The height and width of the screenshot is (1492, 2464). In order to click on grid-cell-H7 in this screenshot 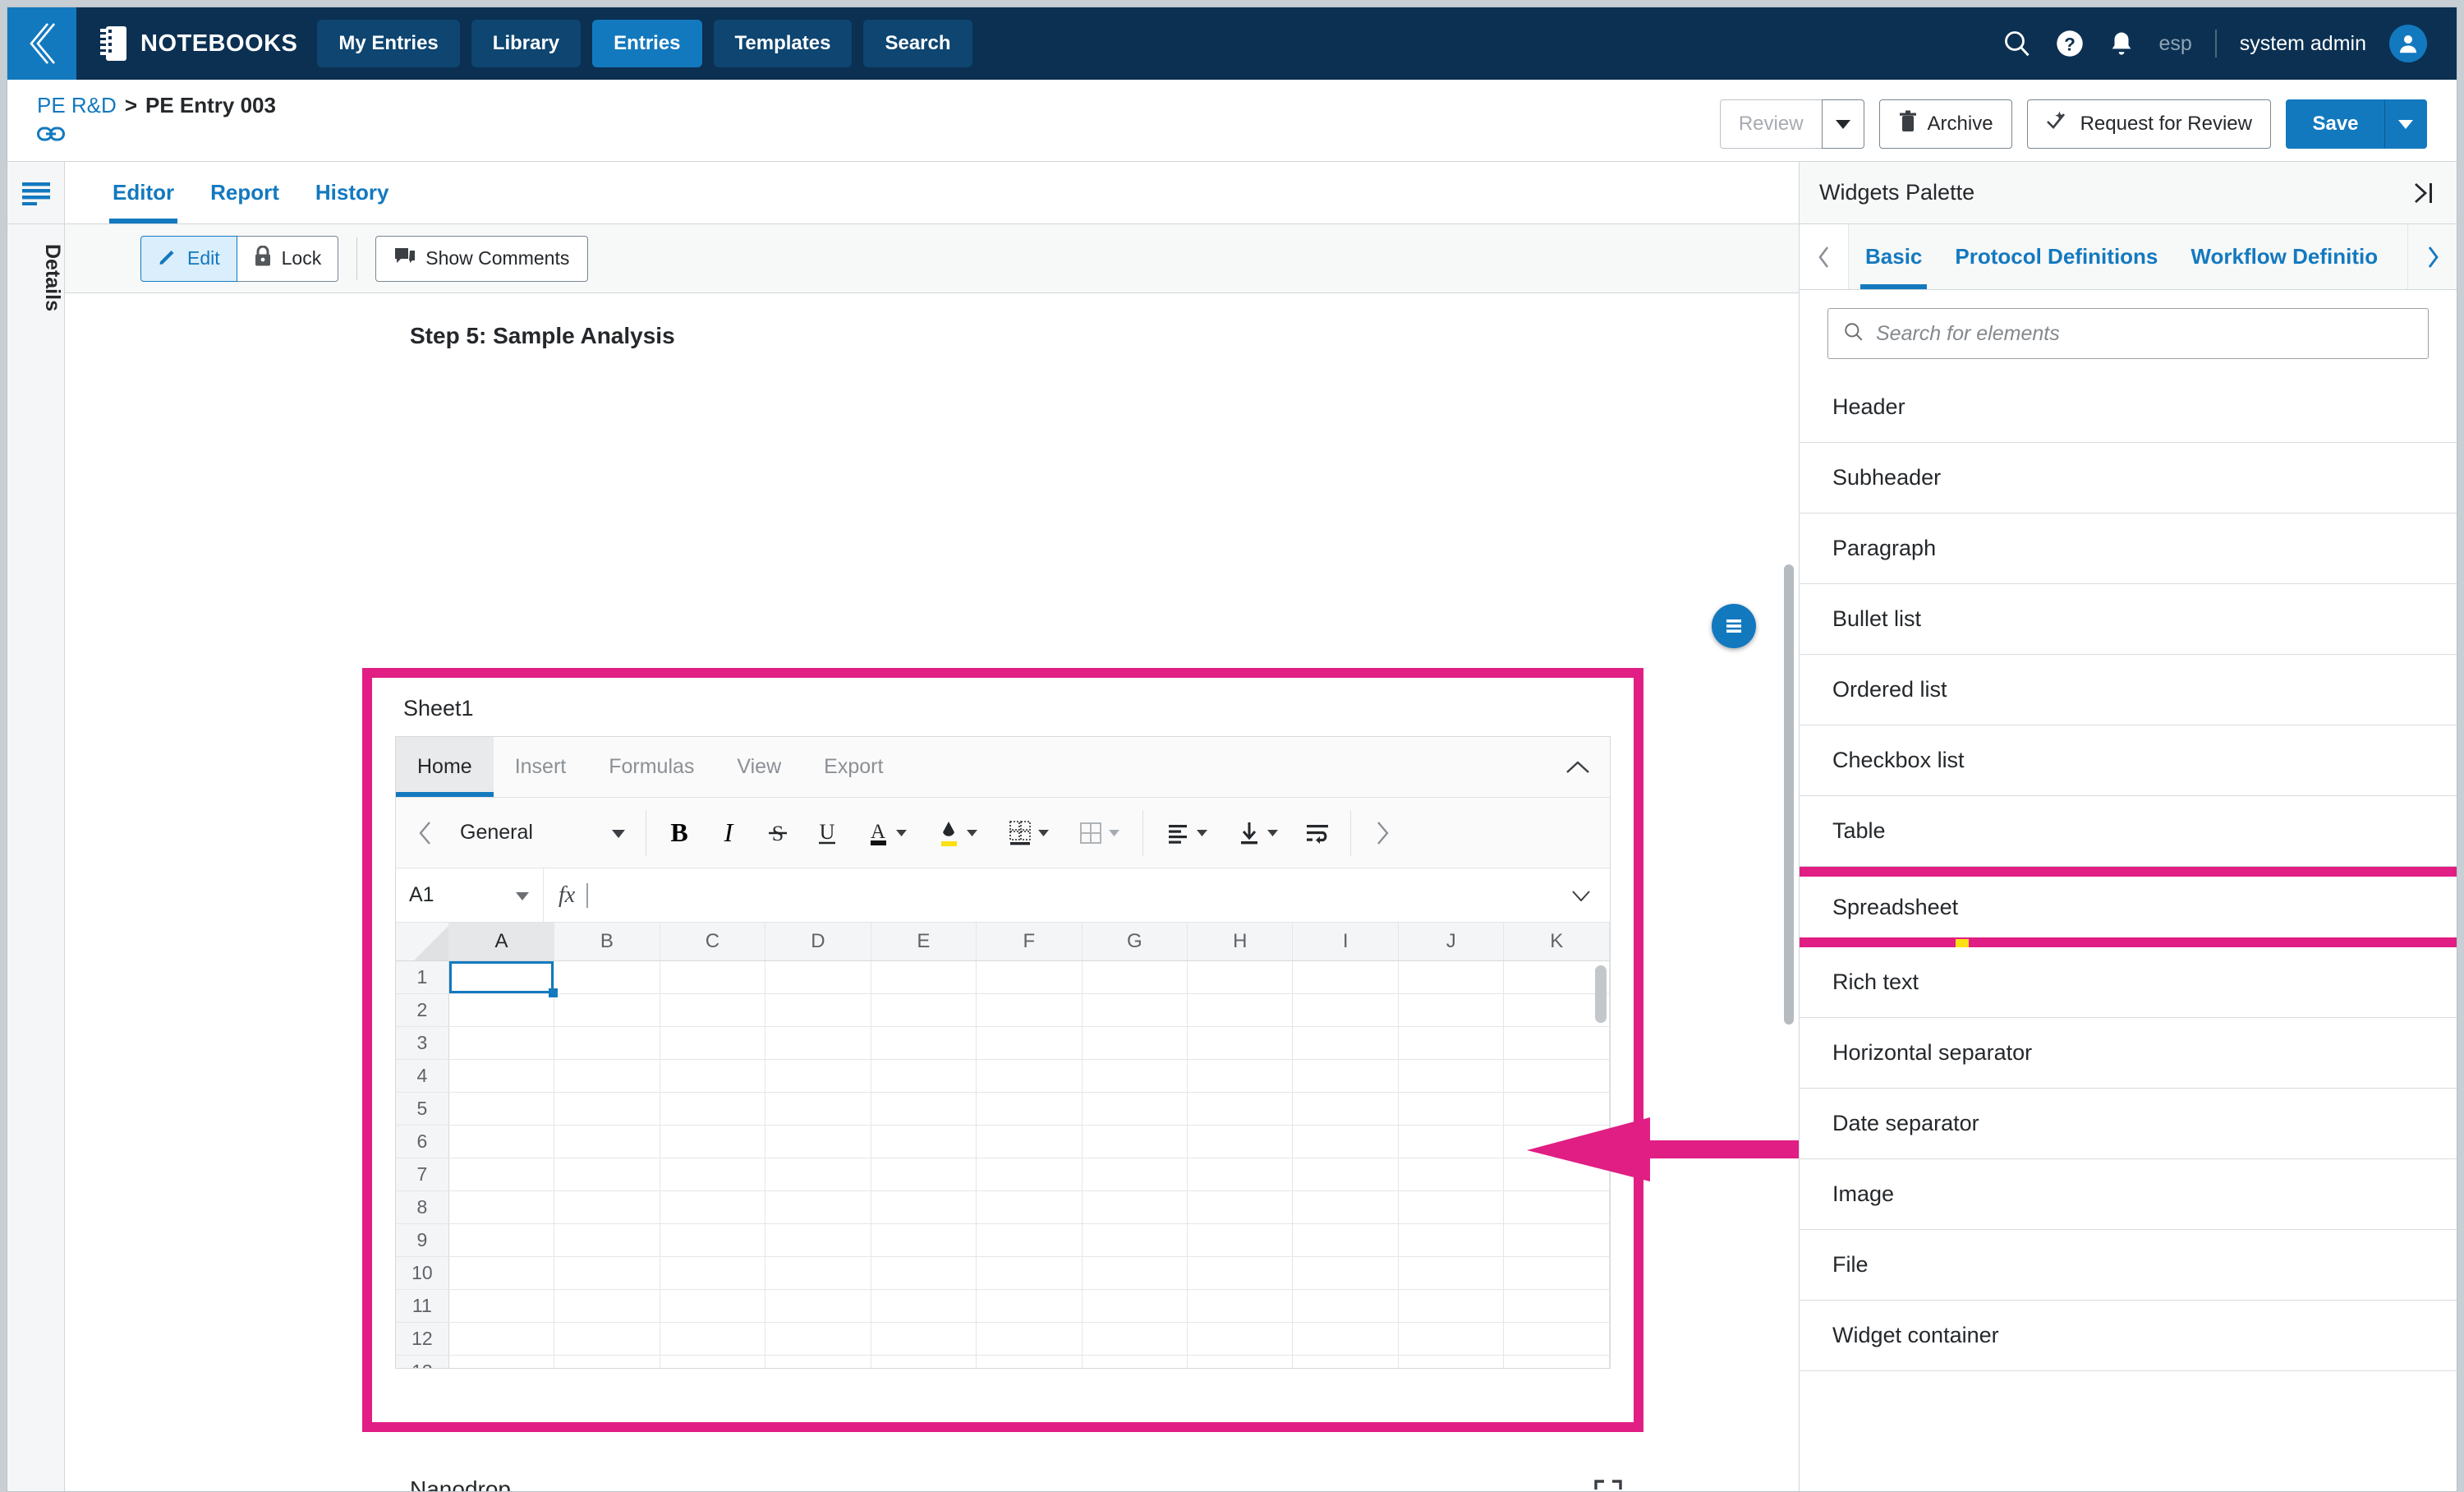, I will do `click(1240, 1174)`.